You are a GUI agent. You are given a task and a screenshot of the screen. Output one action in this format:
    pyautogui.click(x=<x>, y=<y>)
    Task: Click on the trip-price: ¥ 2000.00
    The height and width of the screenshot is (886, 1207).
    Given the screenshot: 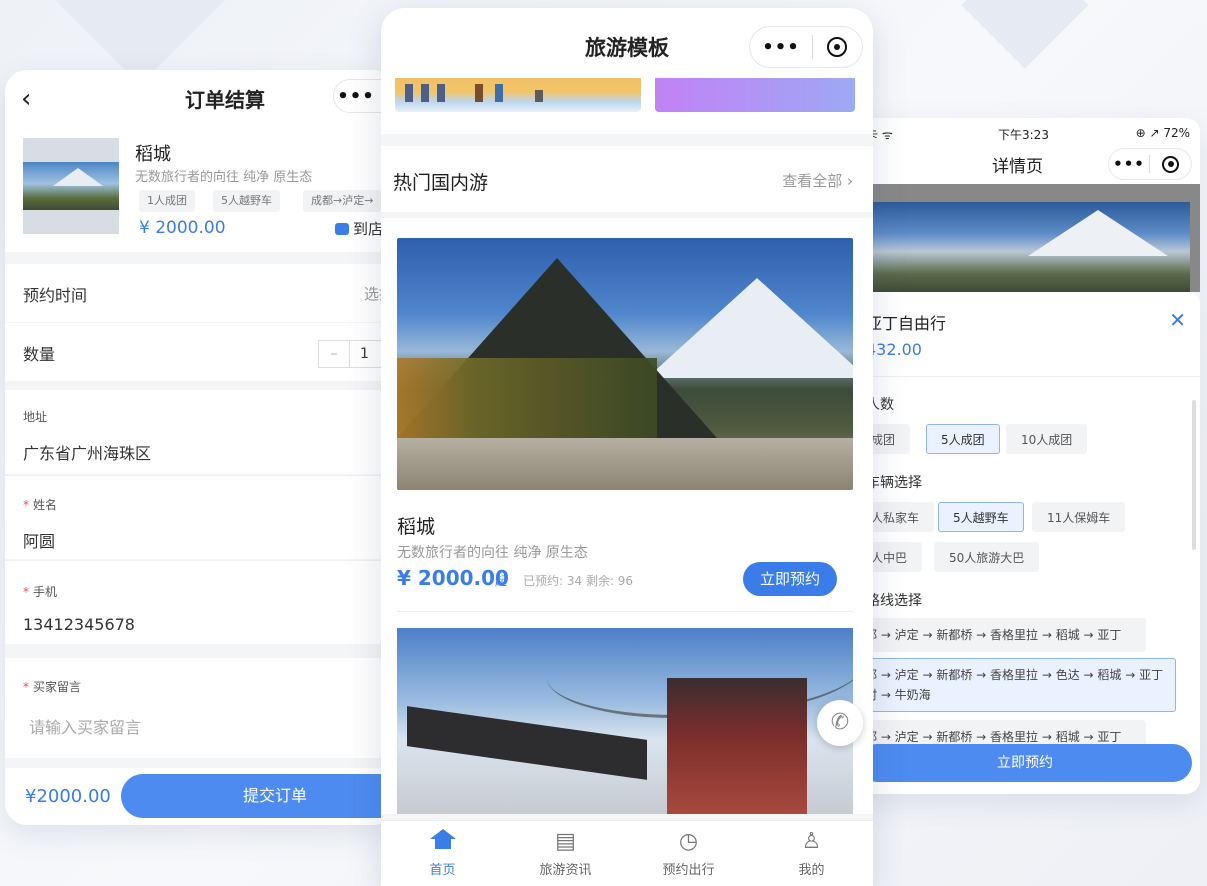 What is the action you would take?
    pyautogui.click(x=453, y=578)
    